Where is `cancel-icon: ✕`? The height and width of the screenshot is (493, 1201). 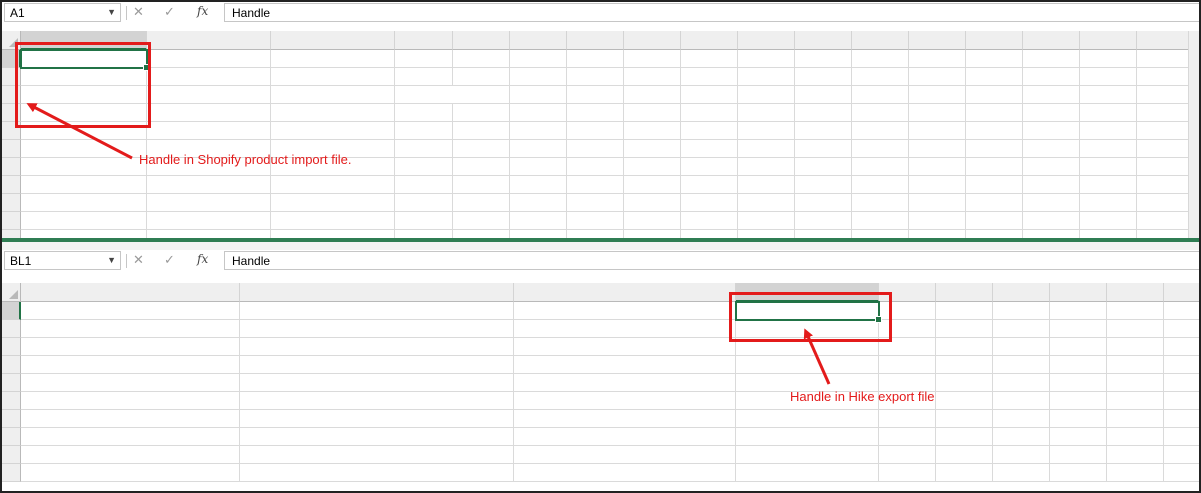
cancel-icon: ✕ is located at coordinates (138, 260).